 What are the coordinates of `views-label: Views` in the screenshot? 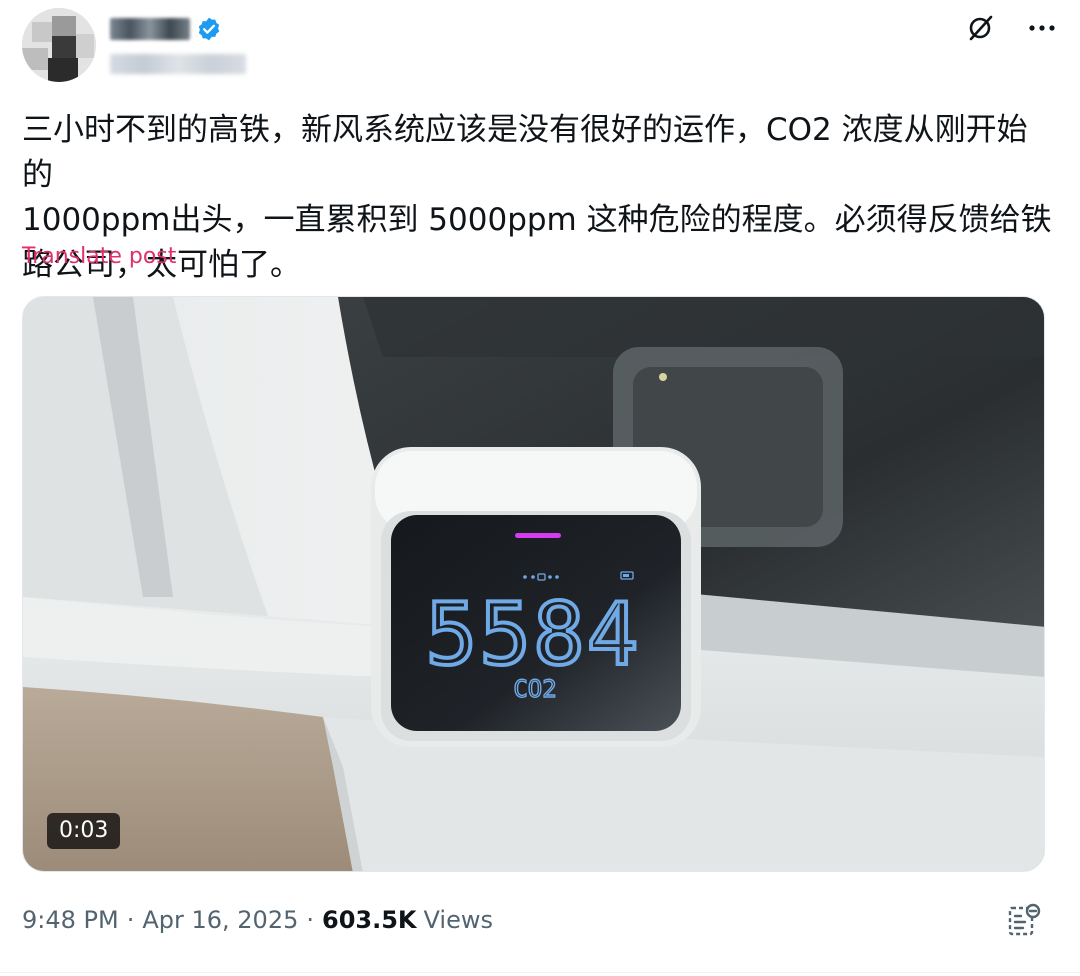 It's located at (458, 920).